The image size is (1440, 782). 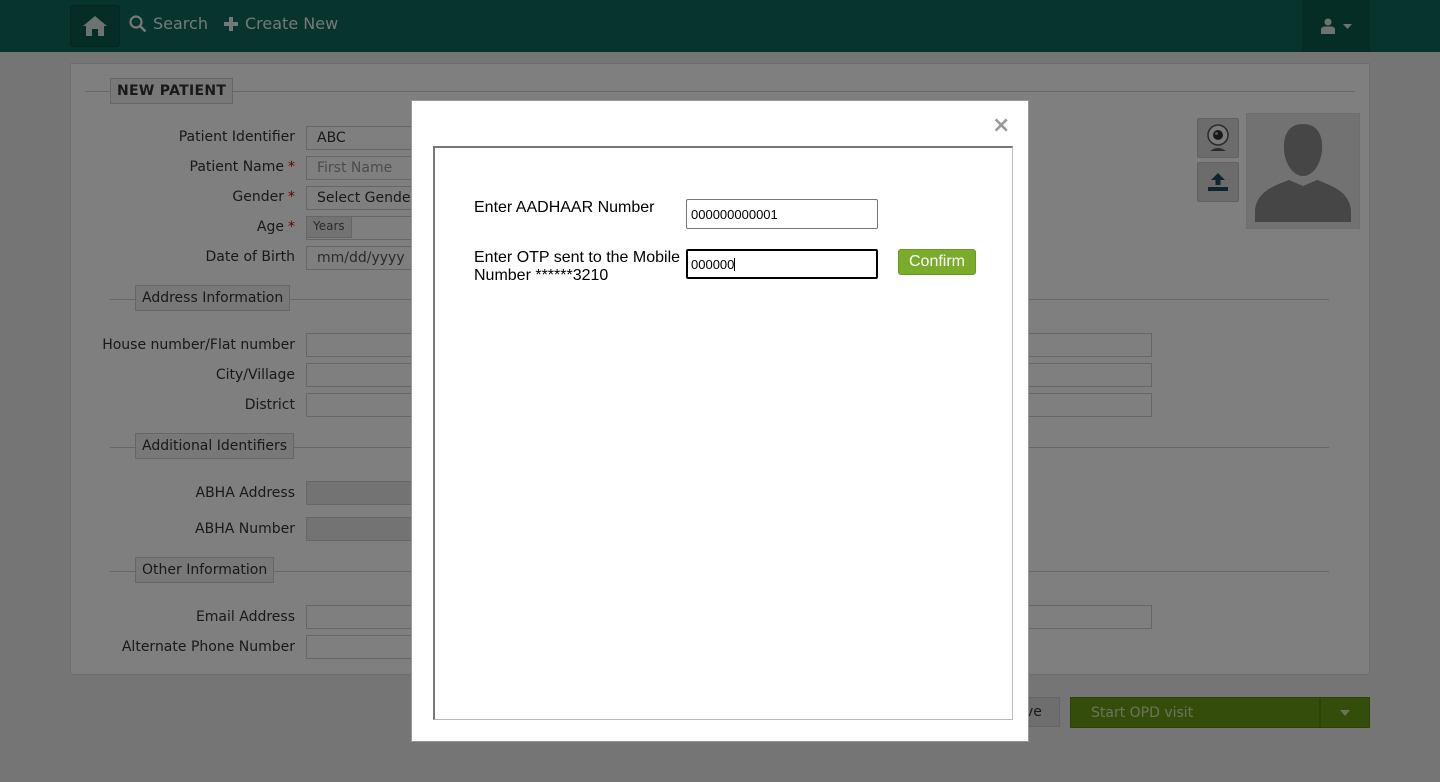 What do you see at coordinates (782, 264) in the screenshot?
I see `otp-input: 000000` at bounding box center [782, 264].